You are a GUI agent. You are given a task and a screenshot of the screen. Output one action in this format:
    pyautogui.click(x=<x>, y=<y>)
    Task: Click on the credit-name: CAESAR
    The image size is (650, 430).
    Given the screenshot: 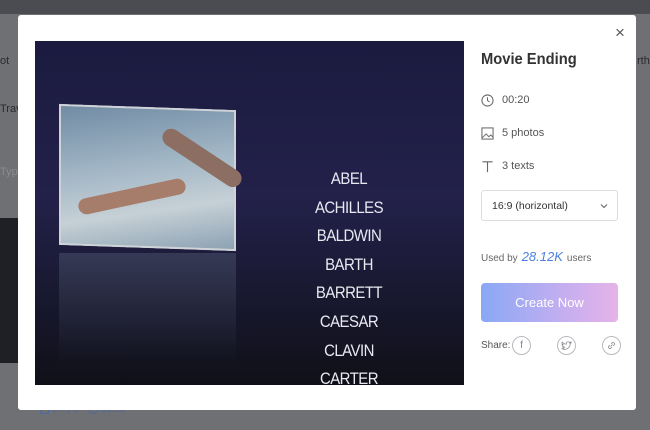 What is the action you would take?
    pyautogui.click(x=349, y=321)
    